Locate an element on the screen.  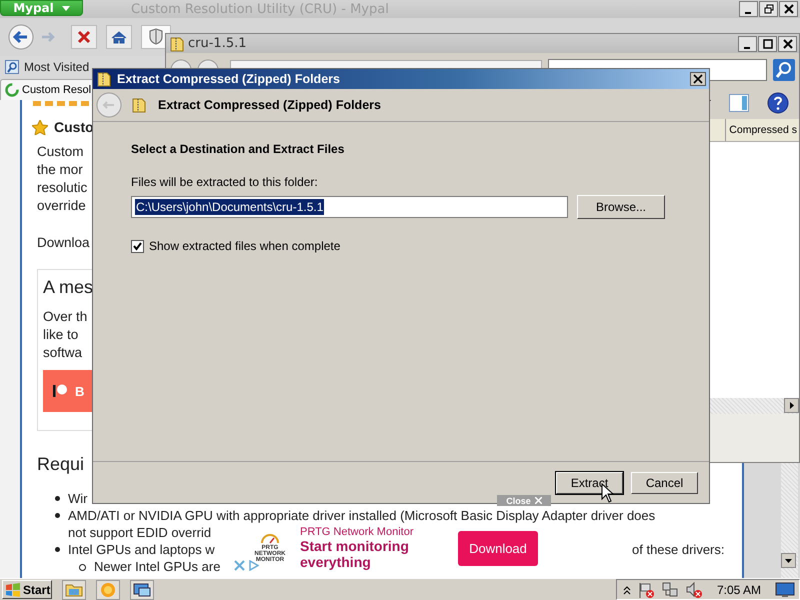
ad-brand: PRTG Network Monitor is located at coordinates (357, 532).